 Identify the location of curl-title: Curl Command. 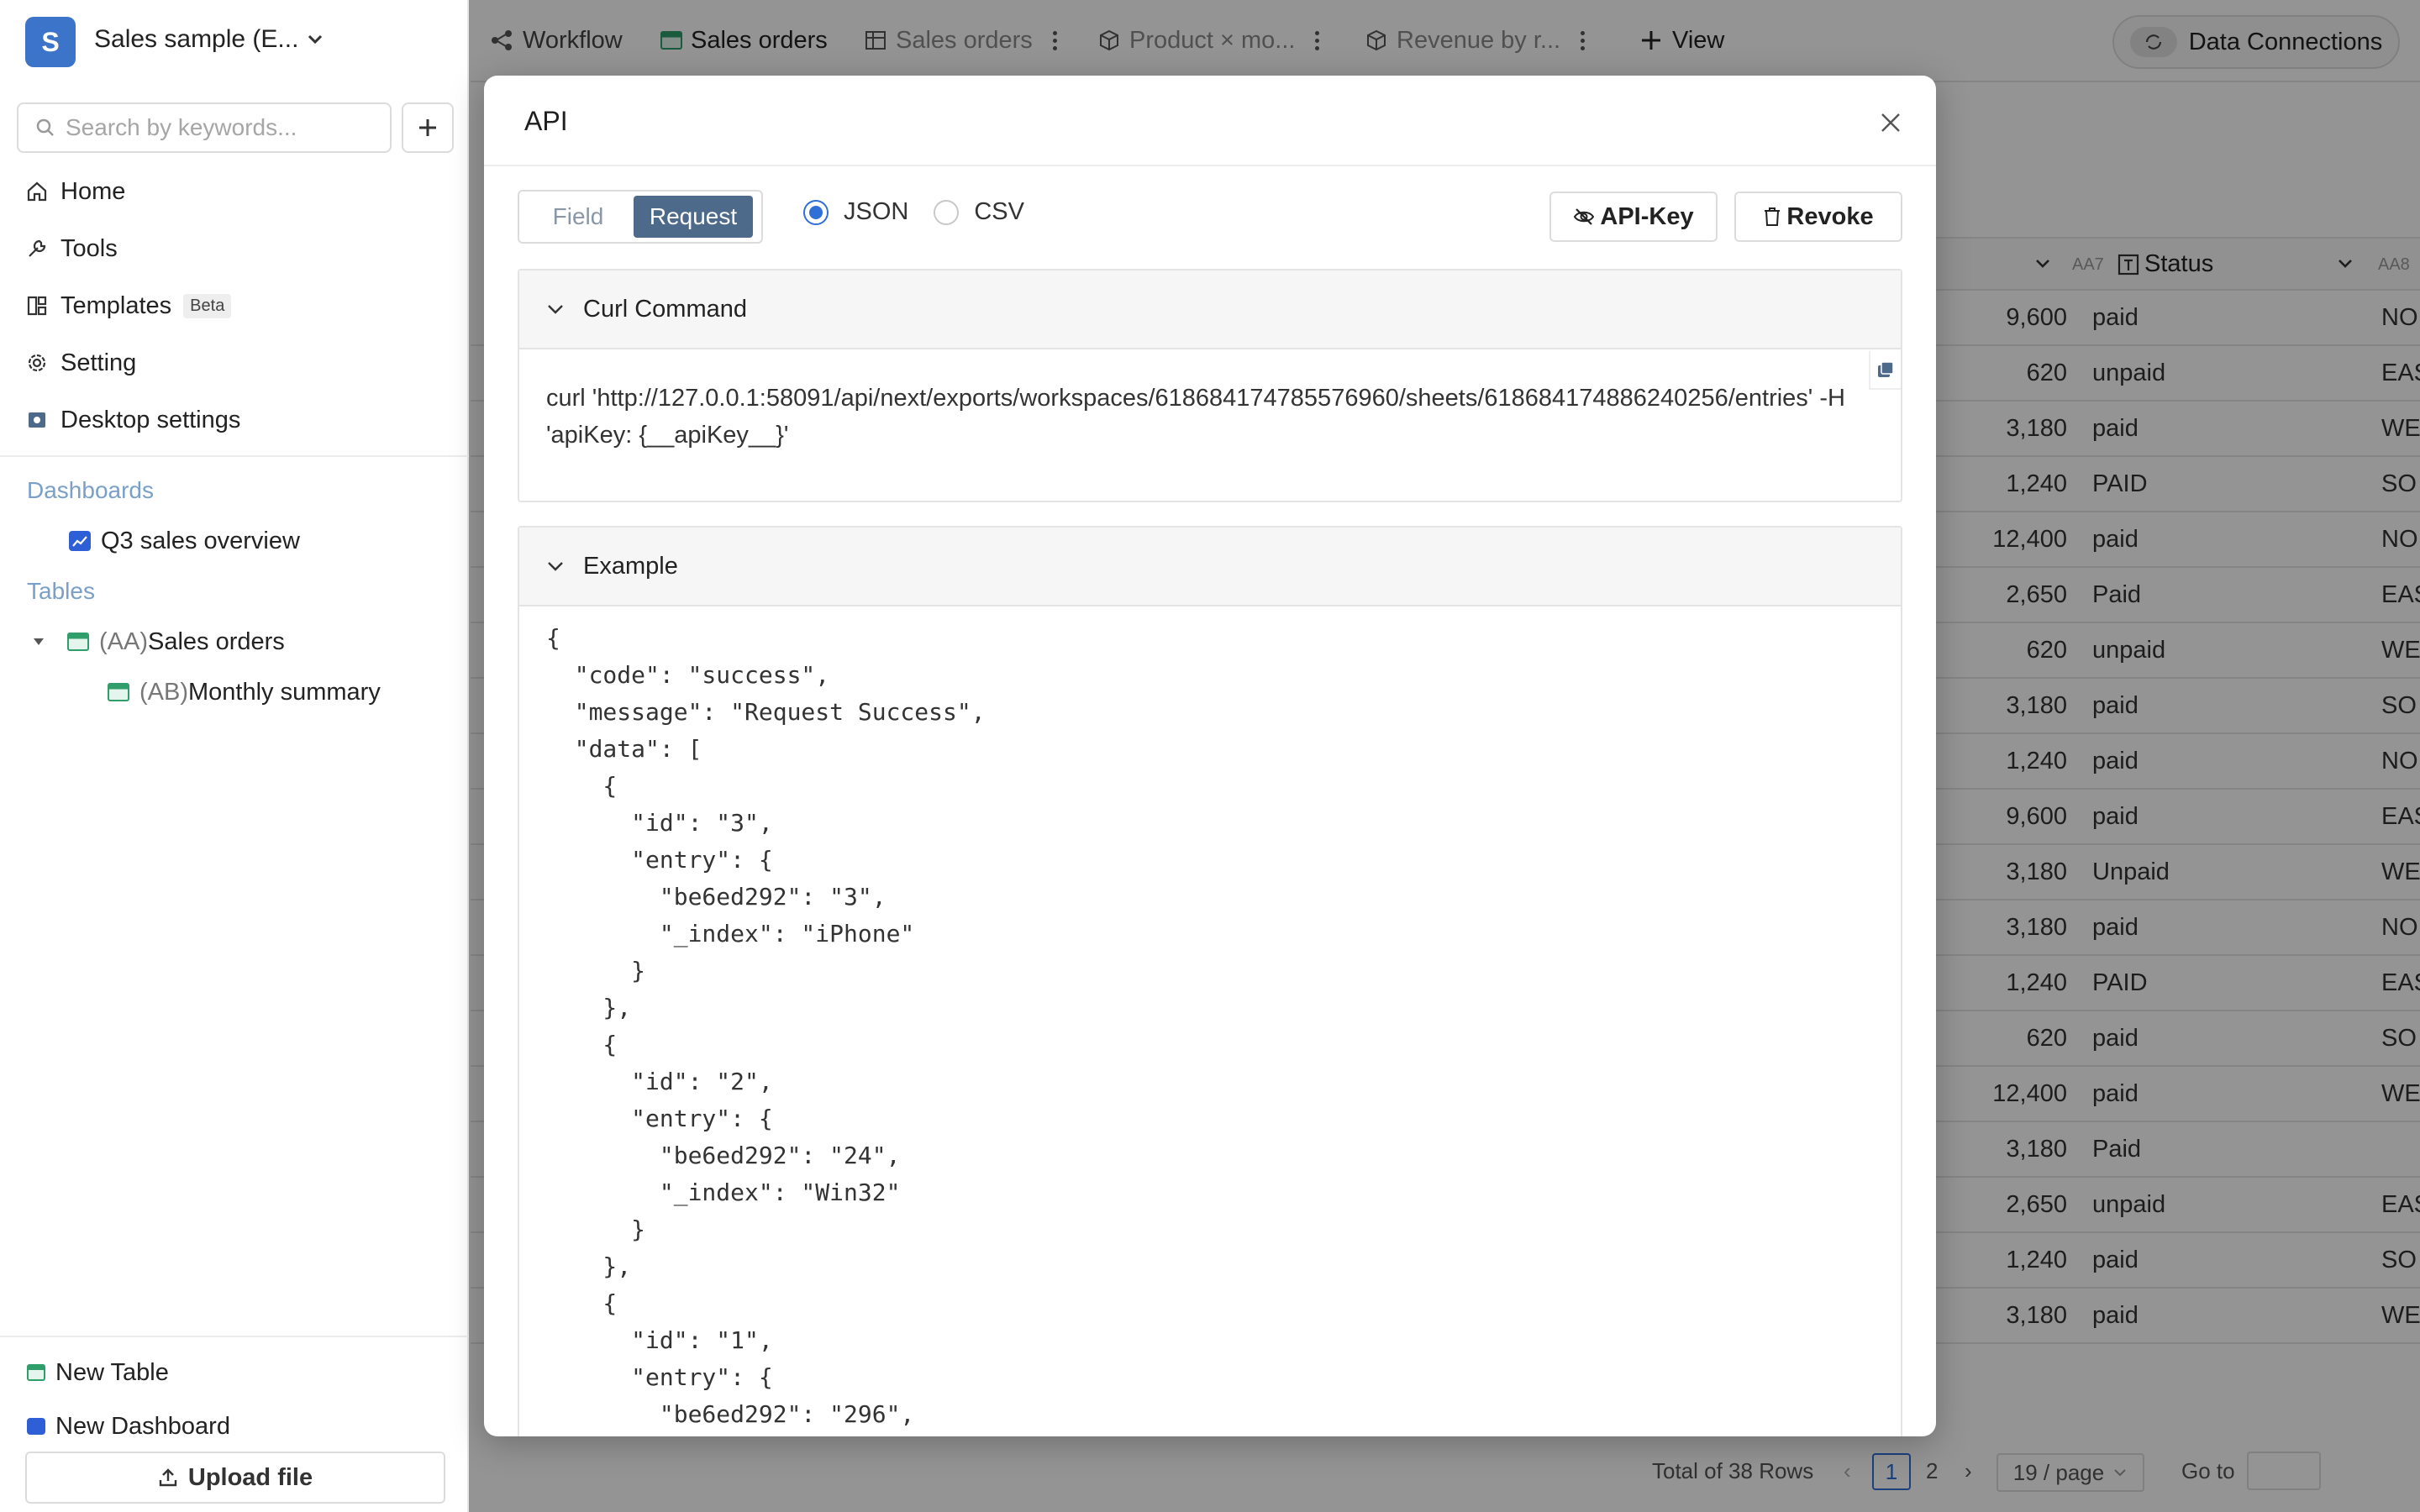
(665, 309).